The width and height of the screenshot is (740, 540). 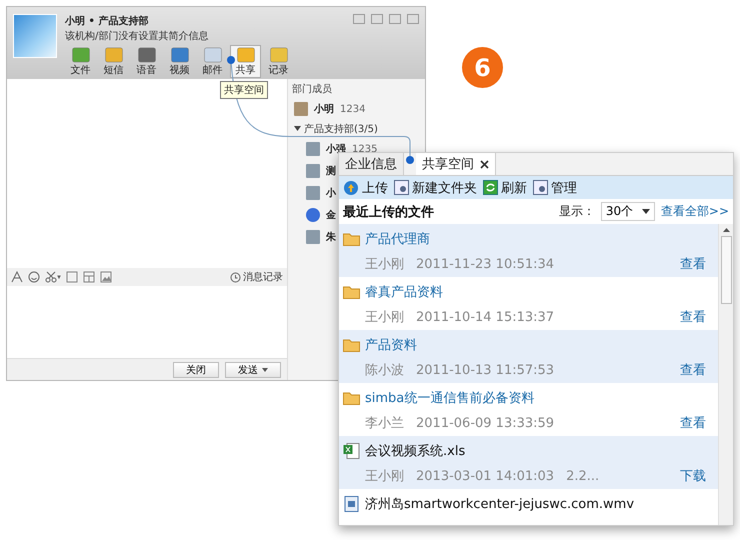 What do you see at coordinates (106, 277) in the screenshot?
I see `image-icon` at bounding box center [106, 277].